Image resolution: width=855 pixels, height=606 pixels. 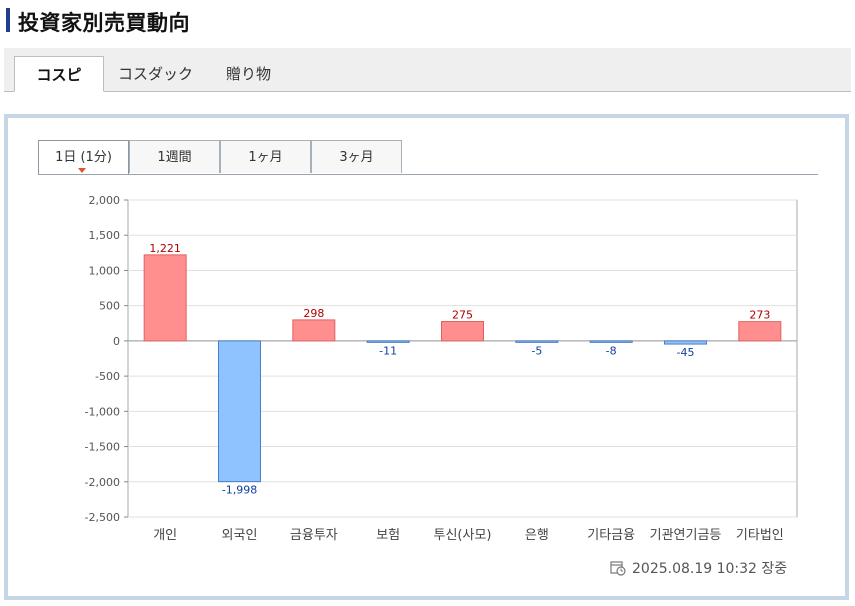 I want to click on y-tick-label: -500, so click(x=107, y=376).